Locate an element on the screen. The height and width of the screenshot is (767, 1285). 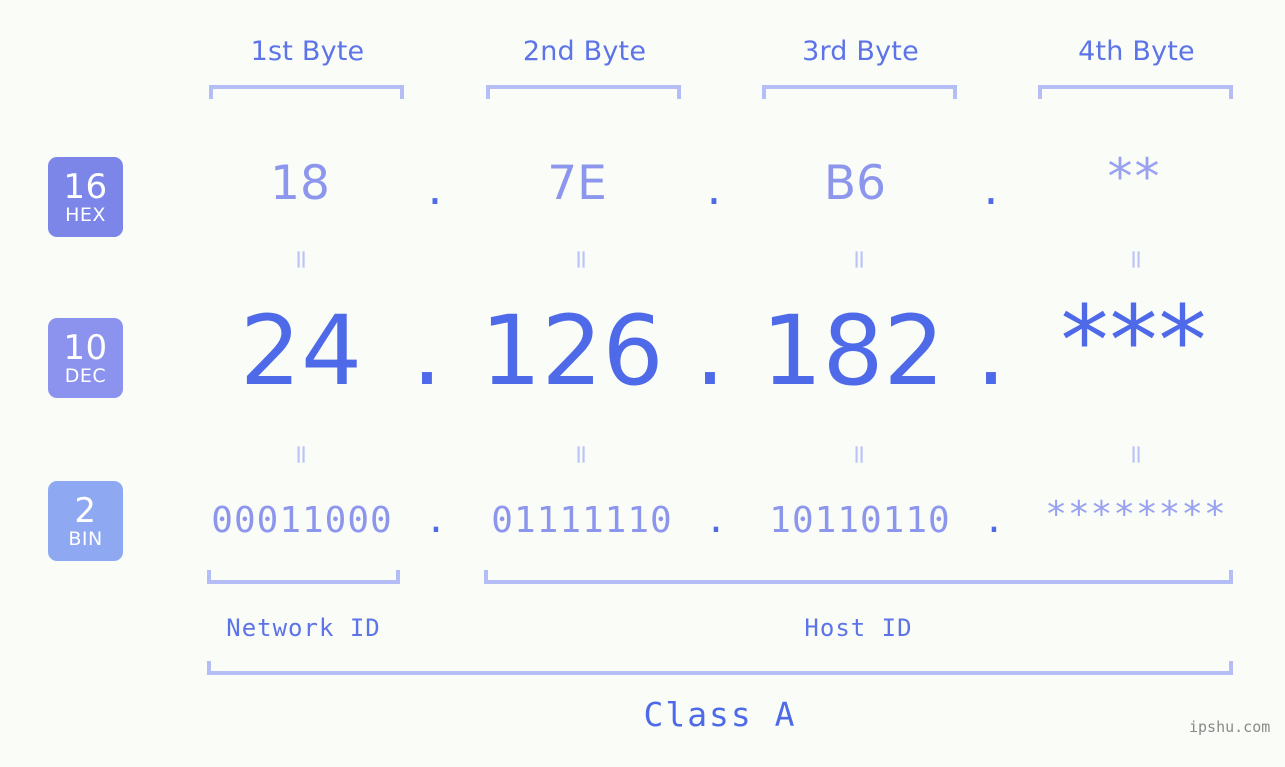
dec-byte-2: 126 is located at coordinates (572, 351).